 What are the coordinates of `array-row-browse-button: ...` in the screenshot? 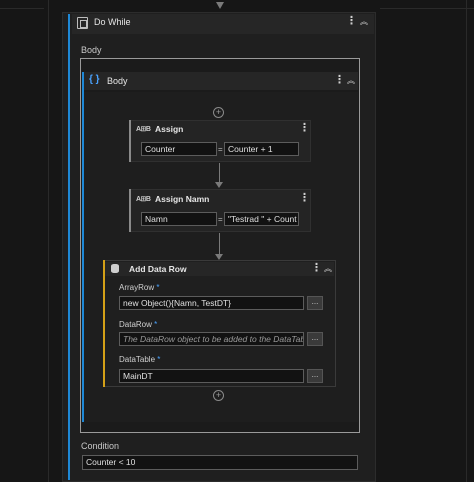 It's located at (315, 303).